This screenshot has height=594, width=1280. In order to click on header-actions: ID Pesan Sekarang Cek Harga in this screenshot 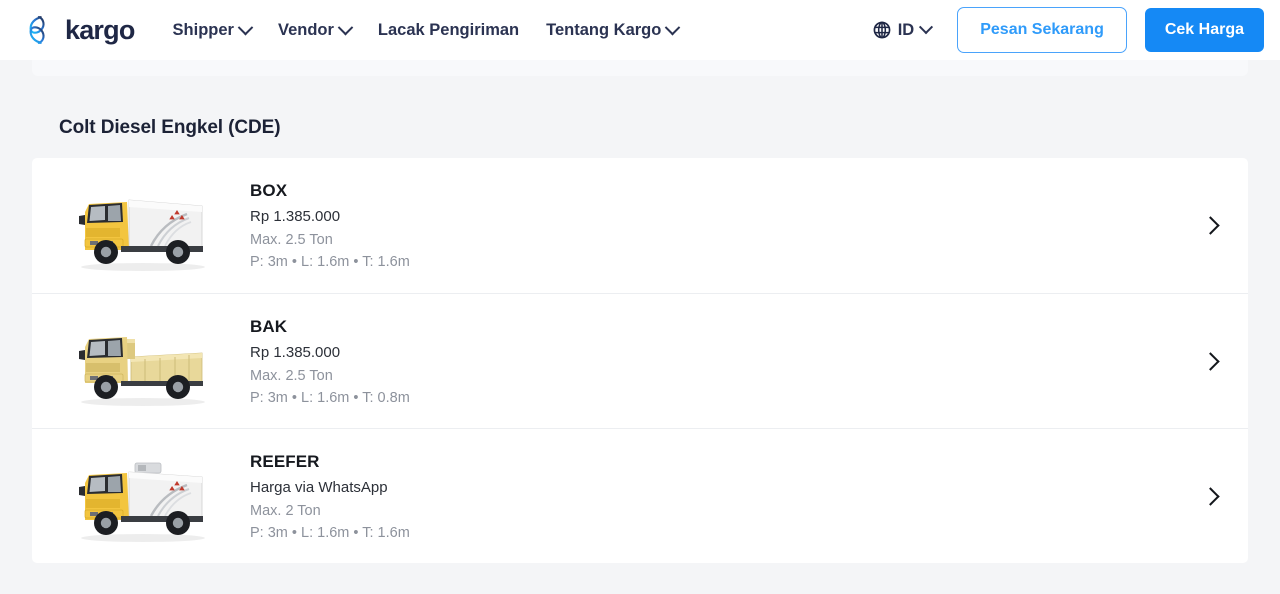, I will do `click(1068, 30)`.